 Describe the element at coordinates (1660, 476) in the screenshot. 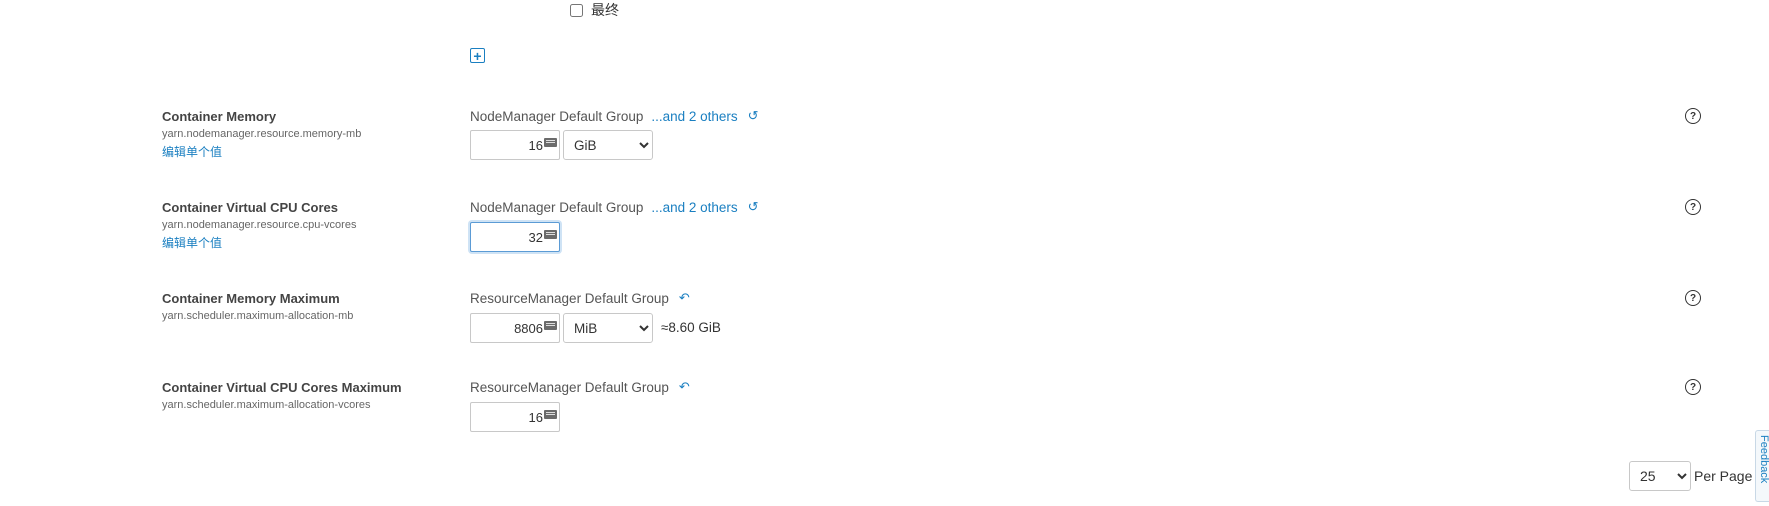

I see `per-page-select: 10 25 50 100` at that location.